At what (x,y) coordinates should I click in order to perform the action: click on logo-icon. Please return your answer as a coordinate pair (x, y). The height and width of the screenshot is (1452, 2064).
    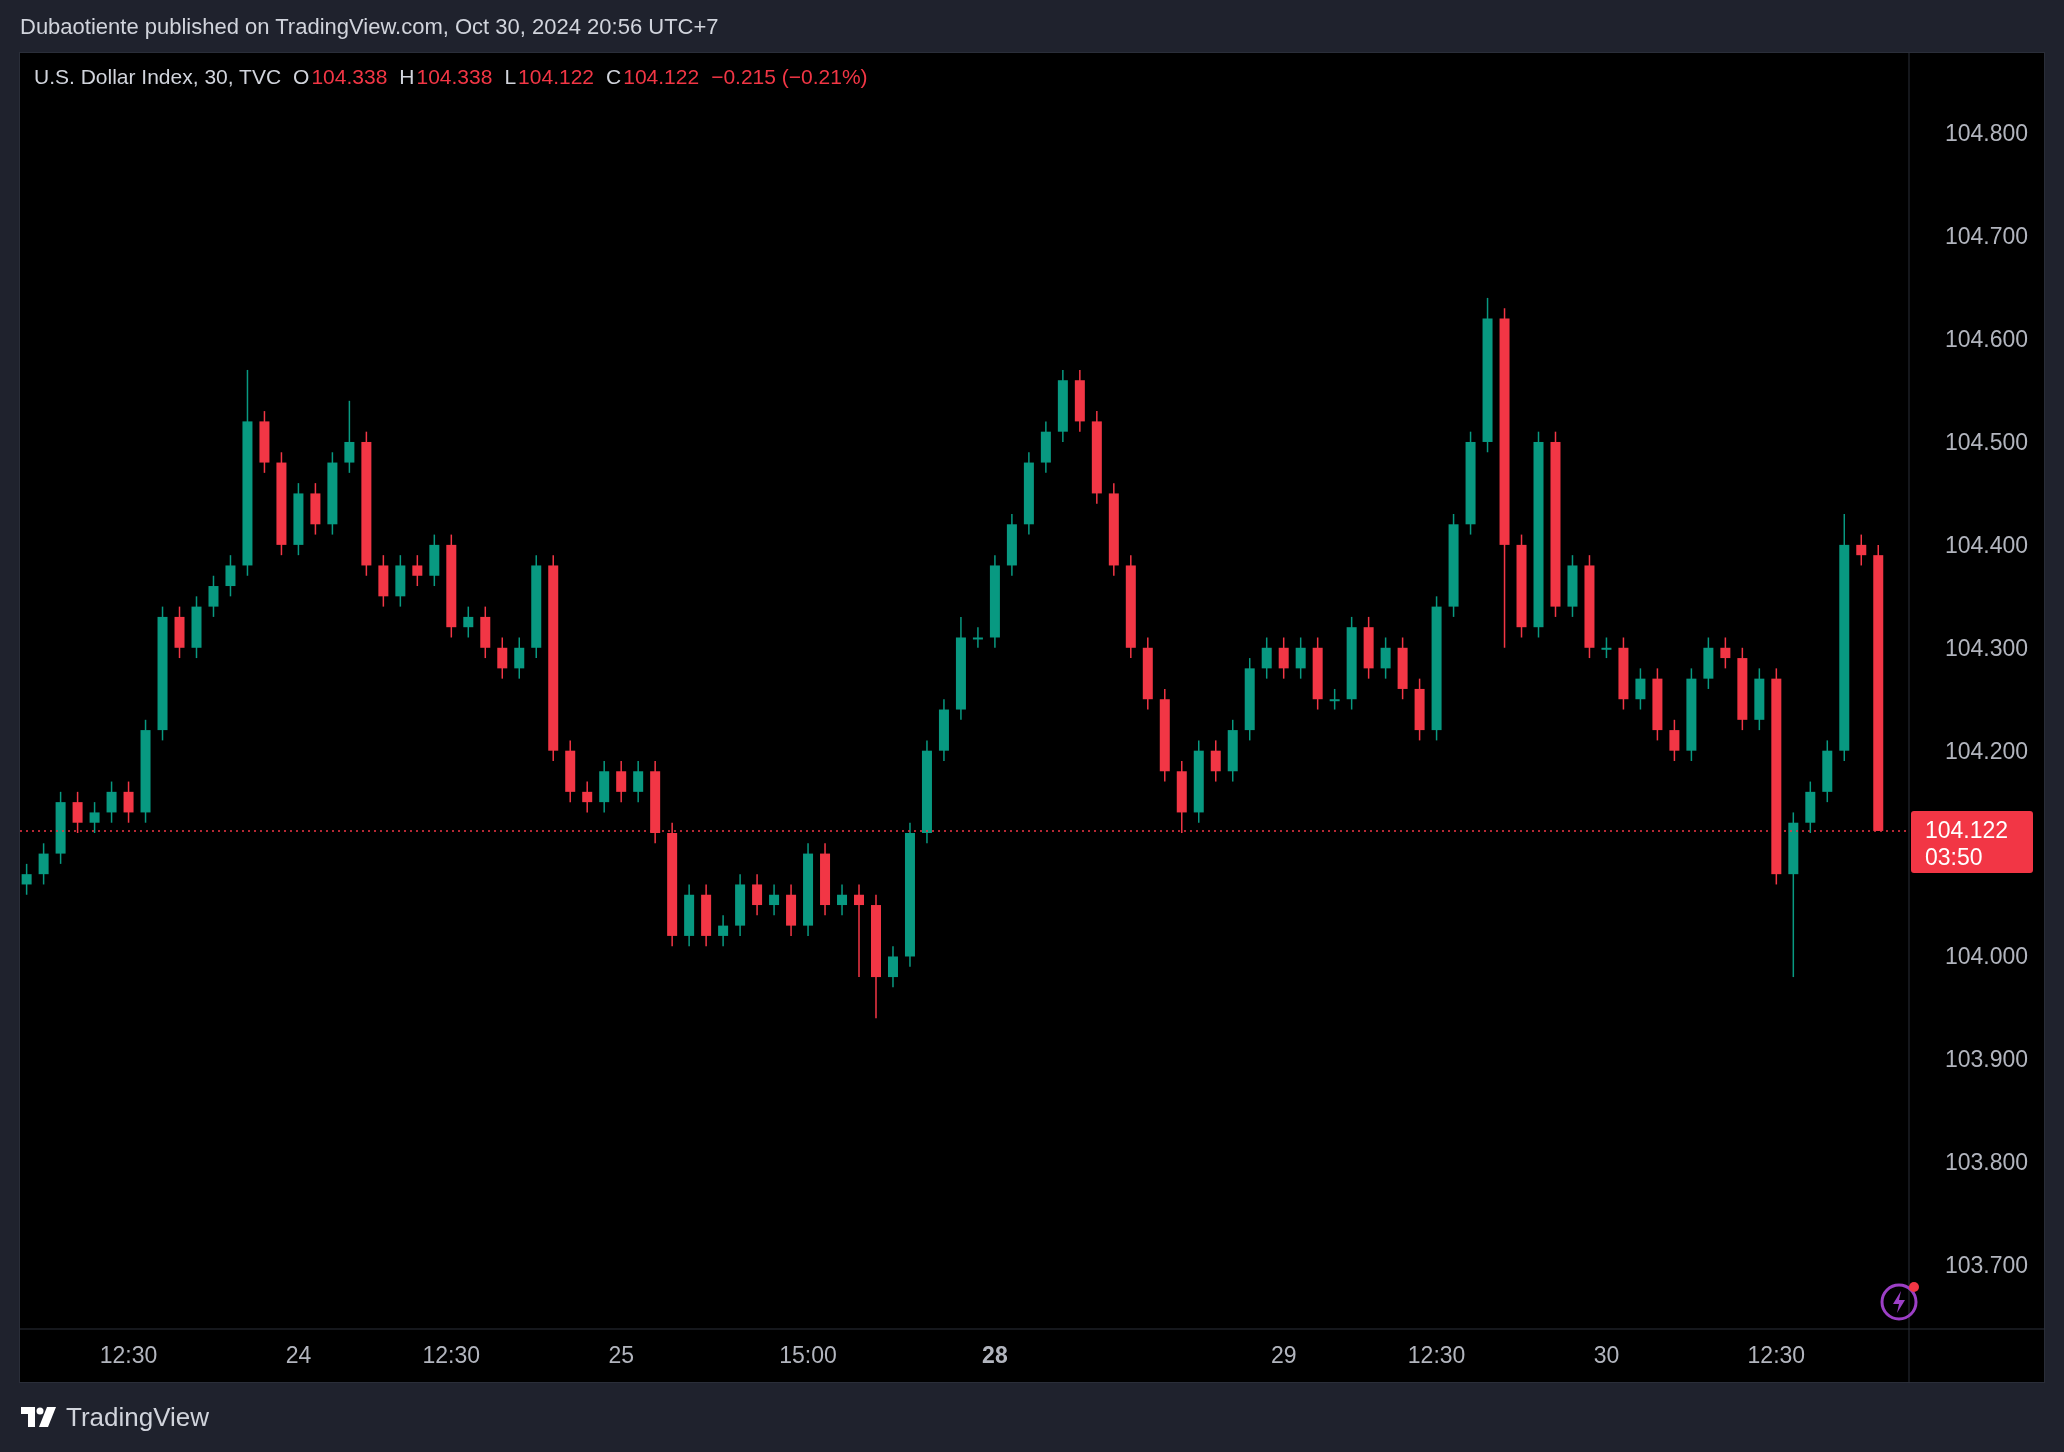
    Looking at the image, I should click on (39, 1417).